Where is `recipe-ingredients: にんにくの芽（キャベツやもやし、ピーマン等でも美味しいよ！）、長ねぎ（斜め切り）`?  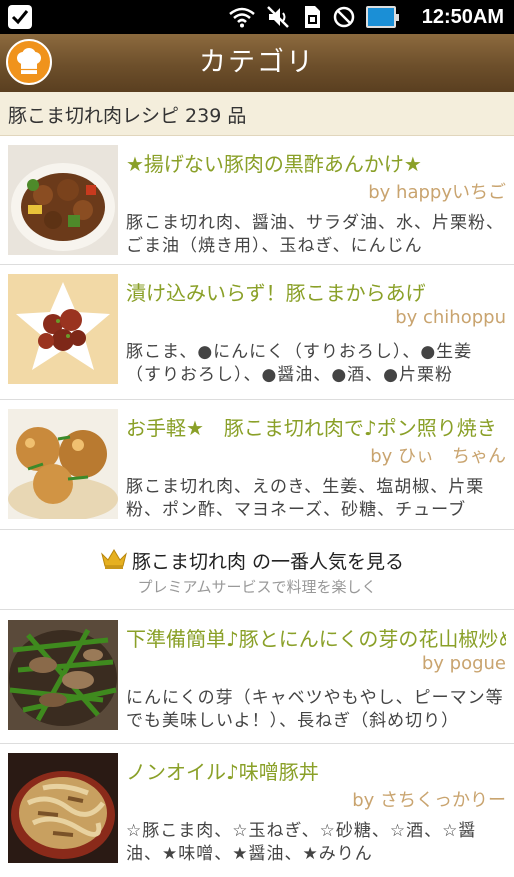
recipe-ingredients: にんにくの芽（キャベツやもやし、ピーマン等でも美味しいよ！）、長ねぎ（斜め切り） is located at coordinates (315, 709).